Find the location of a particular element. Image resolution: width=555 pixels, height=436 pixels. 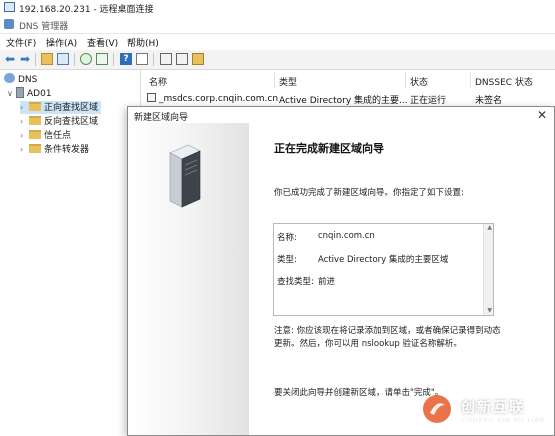

tree-item-trust-points: › 信任点 is located at coordinates (45, 135).